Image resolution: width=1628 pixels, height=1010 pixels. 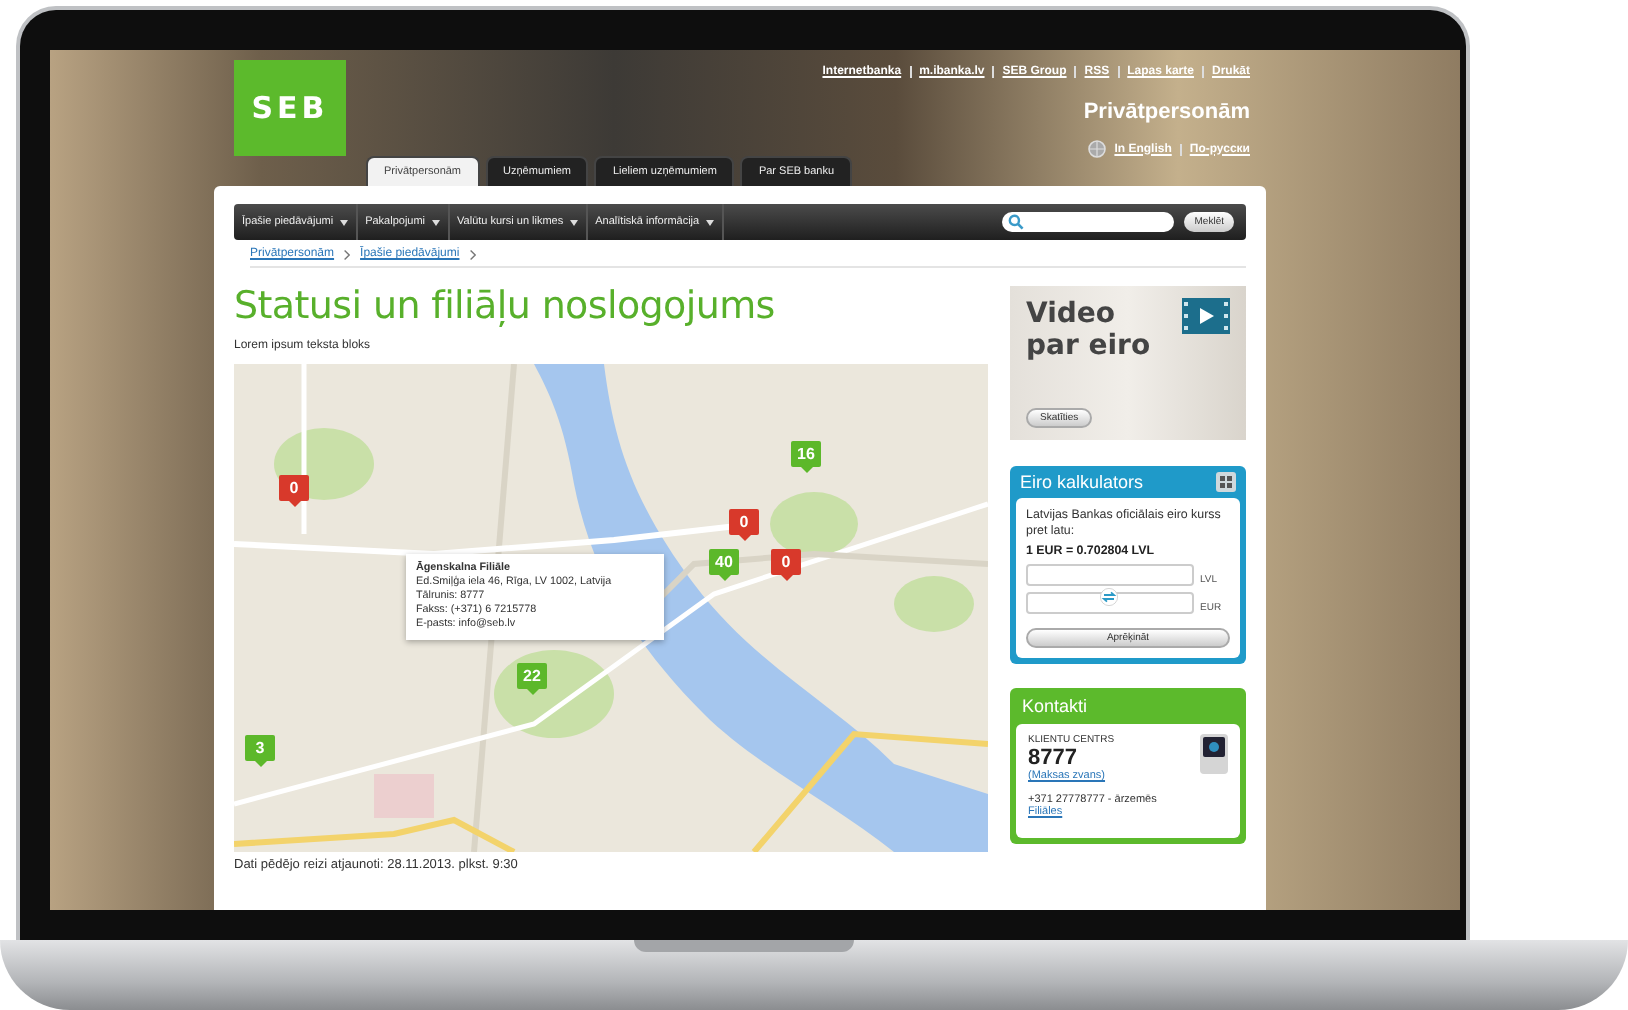 I want to click on globe-icon, so click(x=1097, y=149).